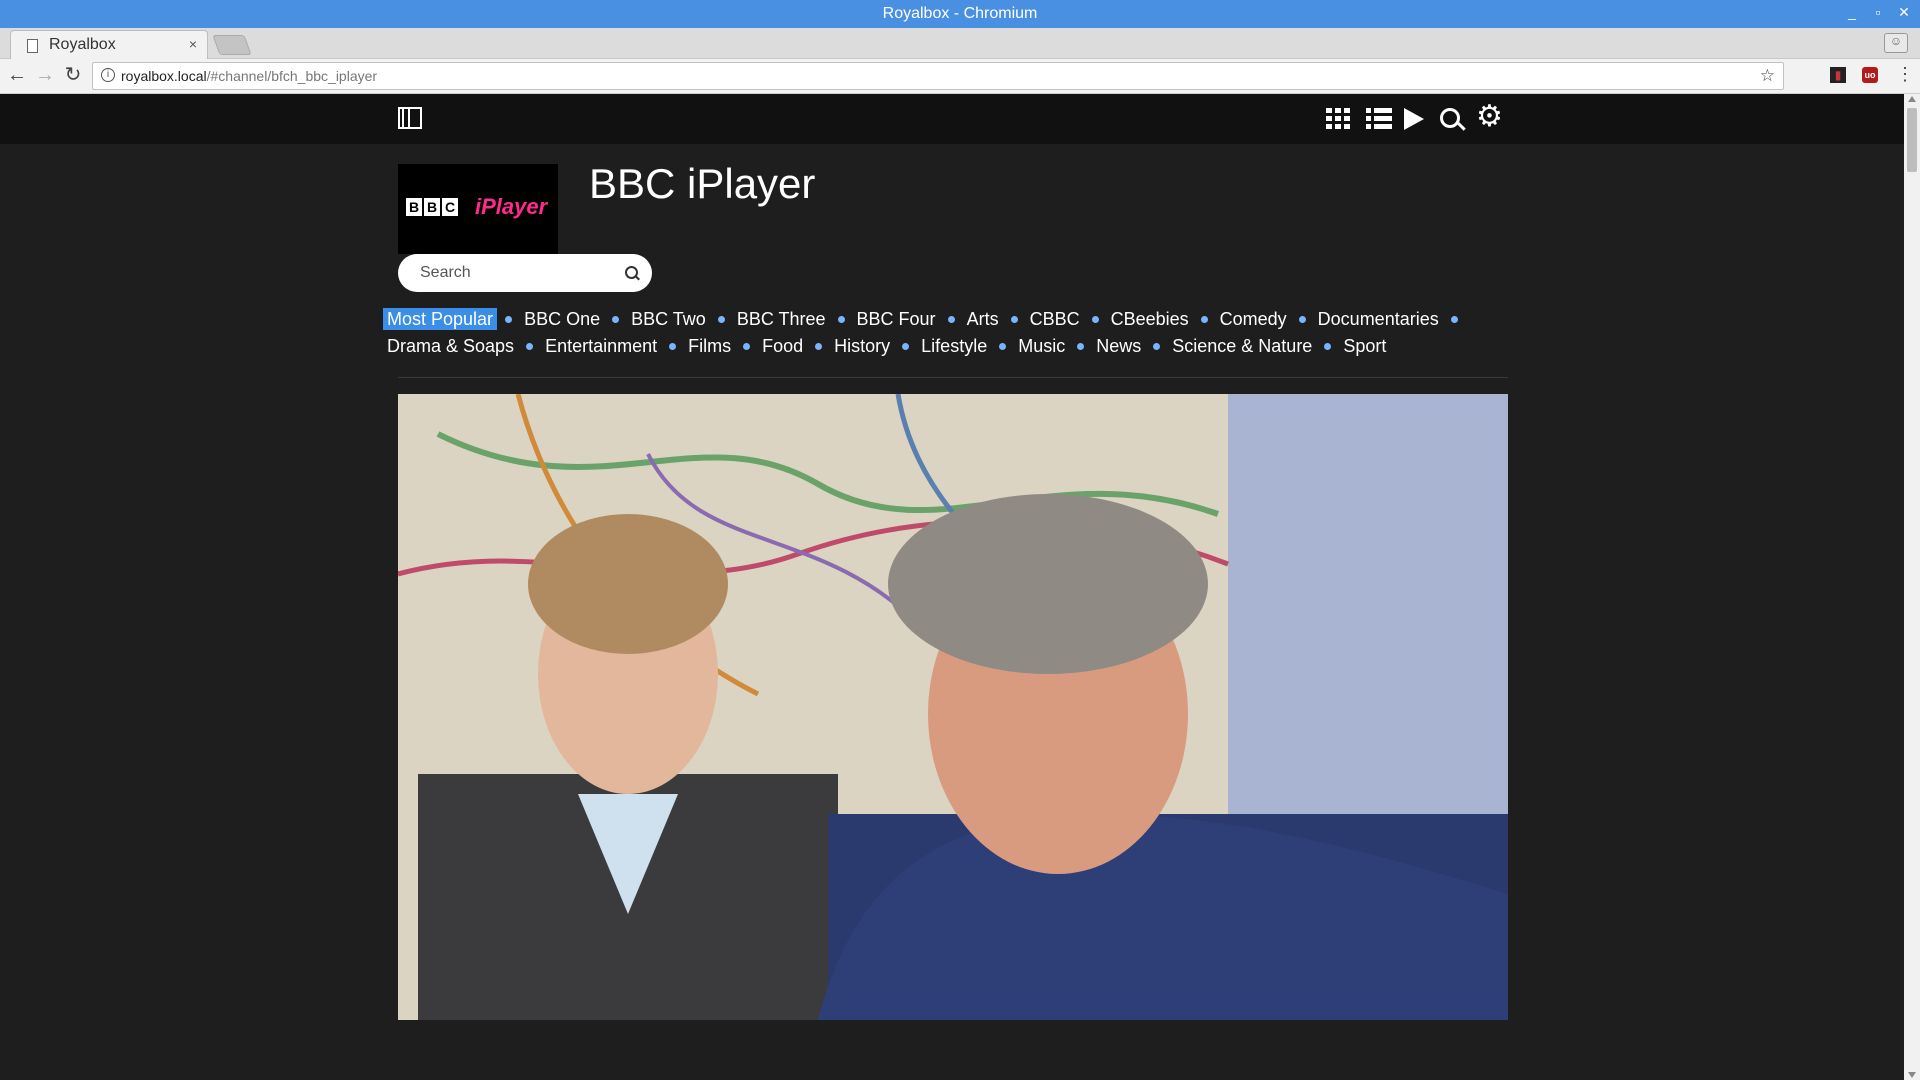 The width and height of the screenshot is (1920, 1080). Describe the element at coordinates (108, 75) in the screenshot. I see `info-icon: i` at that location.